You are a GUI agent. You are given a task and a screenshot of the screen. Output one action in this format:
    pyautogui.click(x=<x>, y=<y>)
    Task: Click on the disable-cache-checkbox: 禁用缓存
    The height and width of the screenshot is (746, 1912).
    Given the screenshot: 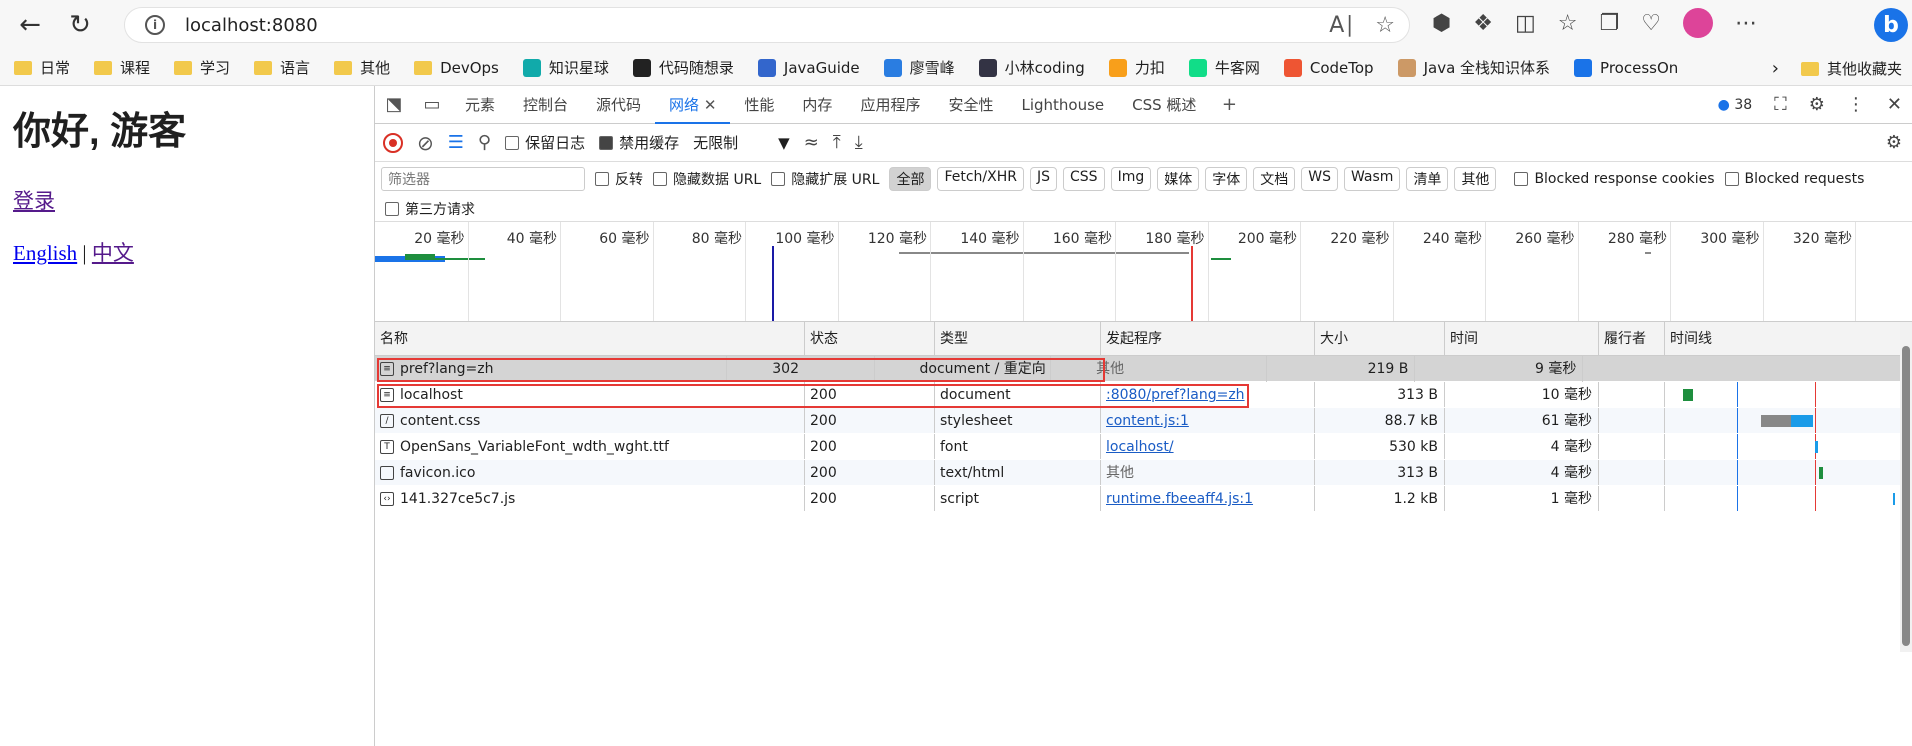 What is the action you would take?
    pyautogui.click(x=639, y=142)
    